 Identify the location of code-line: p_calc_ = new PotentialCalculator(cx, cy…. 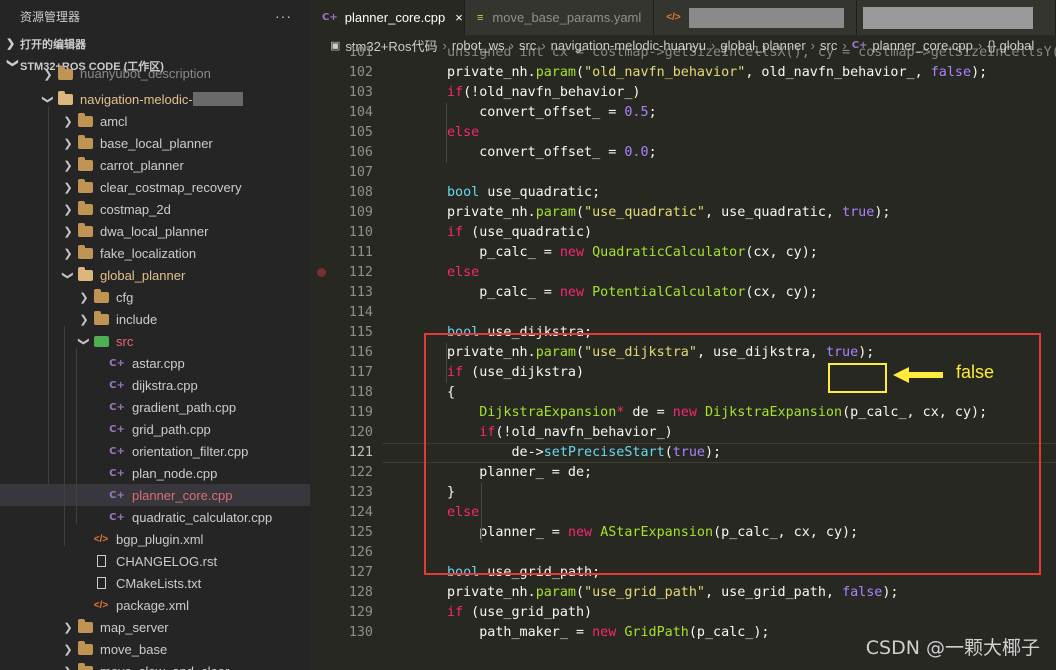
(632, 292).